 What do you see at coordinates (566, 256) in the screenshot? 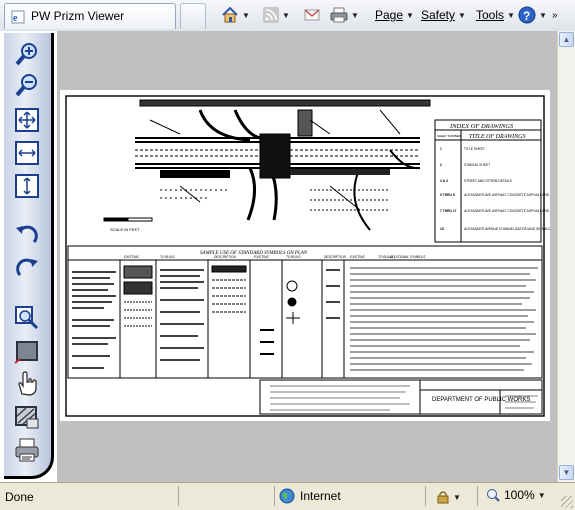
I see `vertical-scrollbar: ▲ ▼` at bounding box center [566, 256].